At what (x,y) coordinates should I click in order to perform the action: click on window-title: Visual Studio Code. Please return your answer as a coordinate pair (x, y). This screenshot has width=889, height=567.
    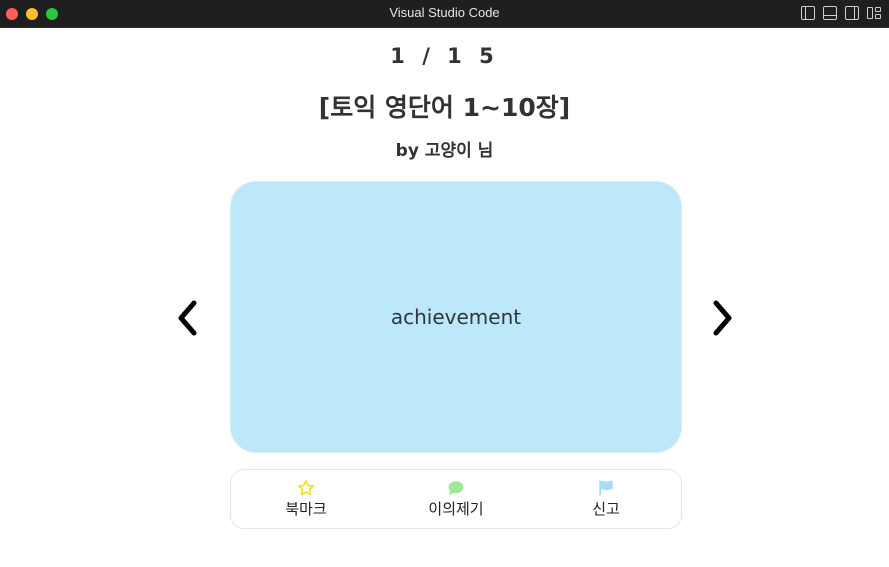
    Looking at the image, I should click on (444, 12).